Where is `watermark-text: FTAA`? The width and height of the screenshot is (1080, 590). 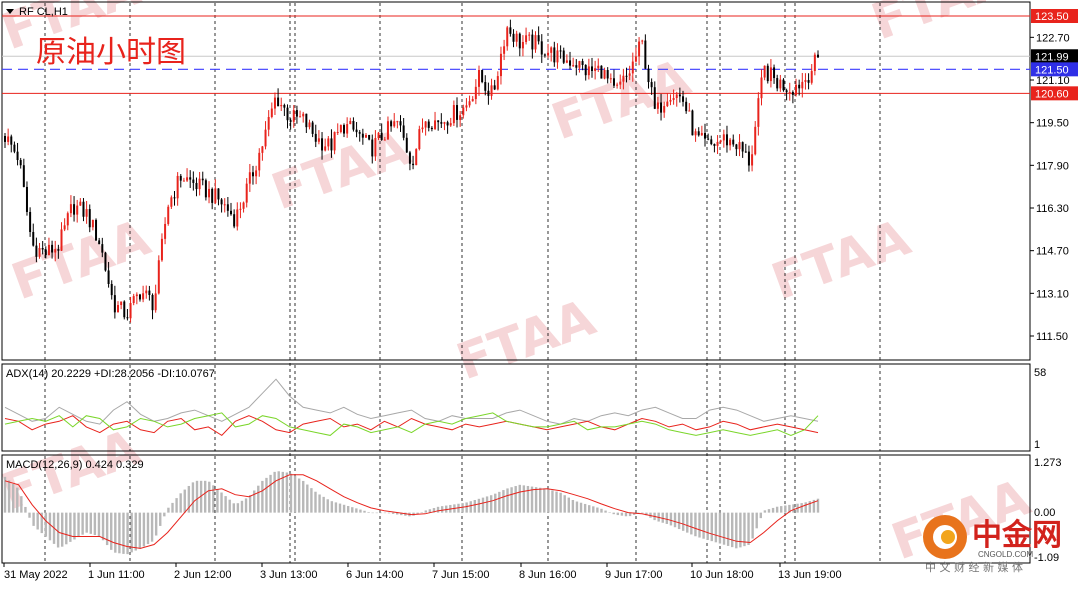 watermark-text: FTAA is located at coordinates (620, 99).